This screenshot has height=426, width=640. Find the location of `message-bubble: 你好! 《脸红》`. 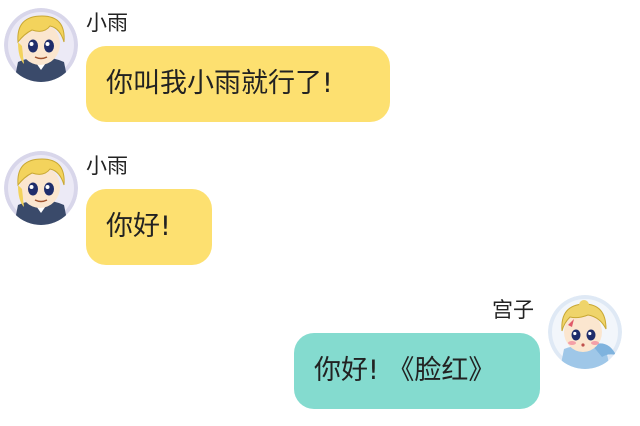

message-bubble: 你好! 《脸红》 is located at coordinates (417, 371).